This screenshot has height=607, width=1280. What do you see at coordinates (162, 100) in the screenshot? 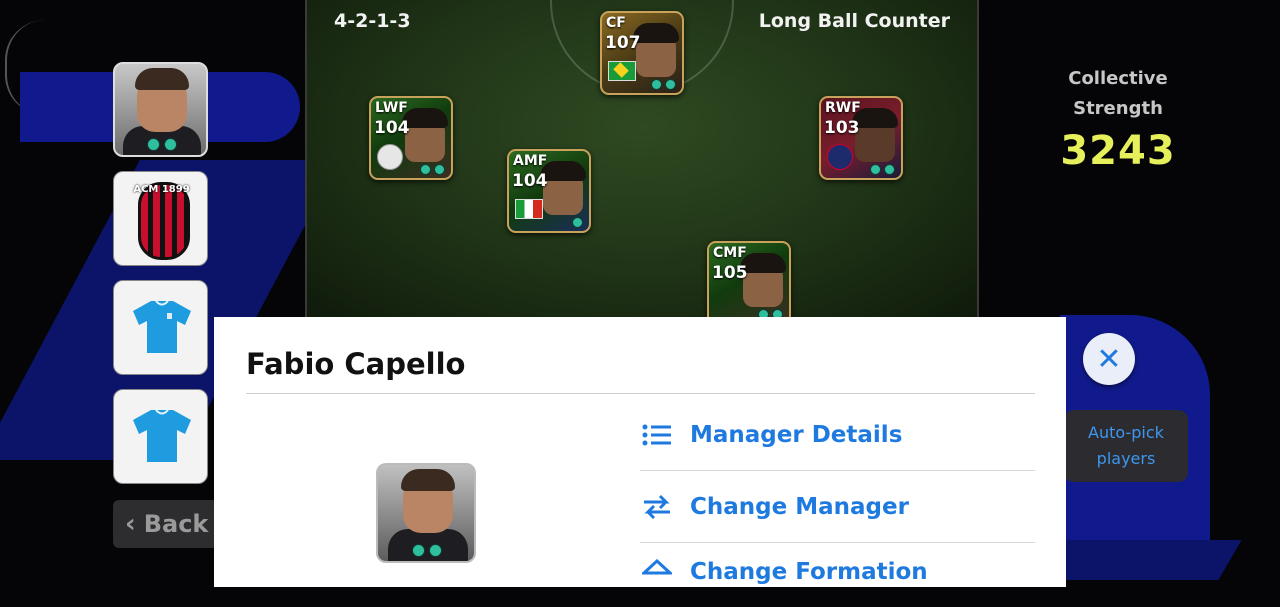
I see `manager-portrait` at bounding box center [162, 100].